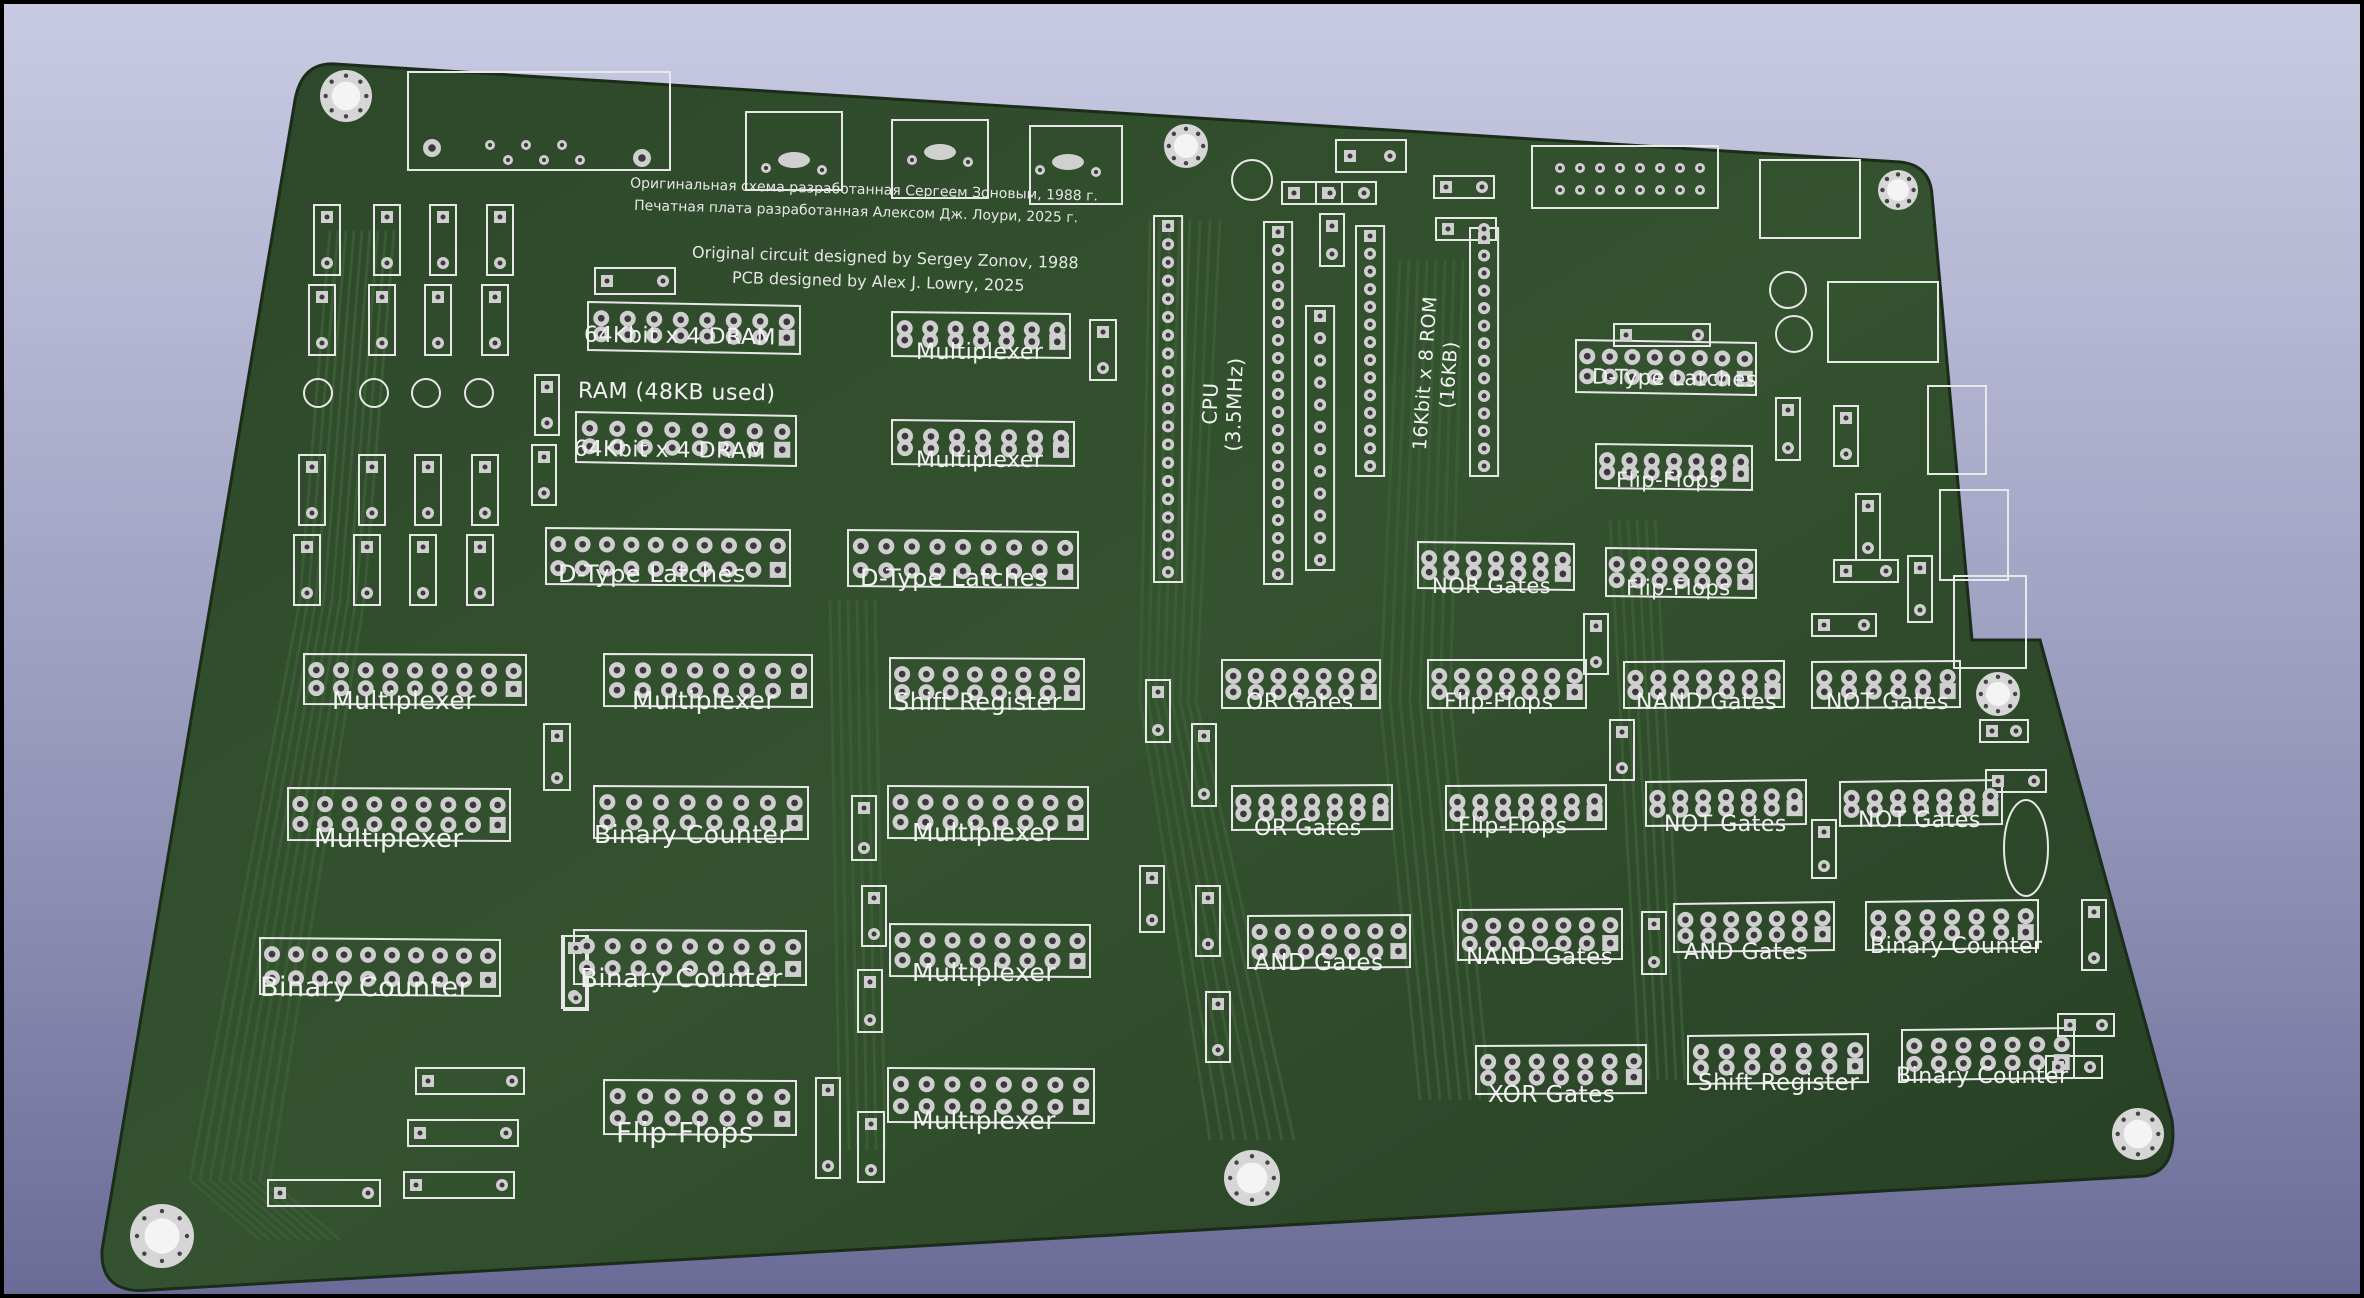 The height and width of the screenshot is (1298, 2364). I want to click on label-mux-top1: Multiplexer, so click(980, 352).